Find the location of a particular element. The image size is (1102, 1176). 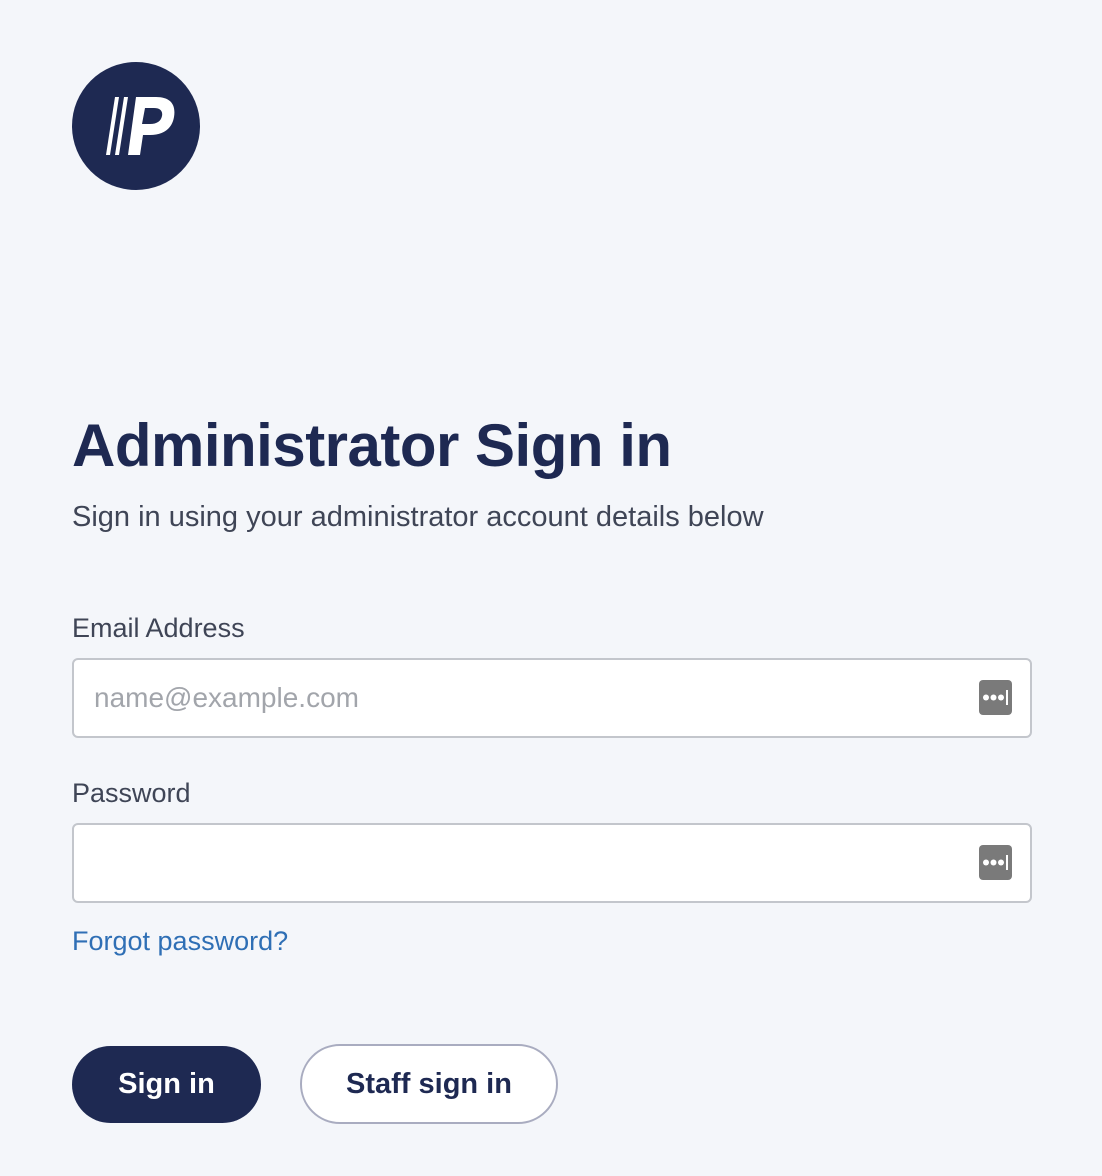

brand-logo is located at coordinates (136, 126).